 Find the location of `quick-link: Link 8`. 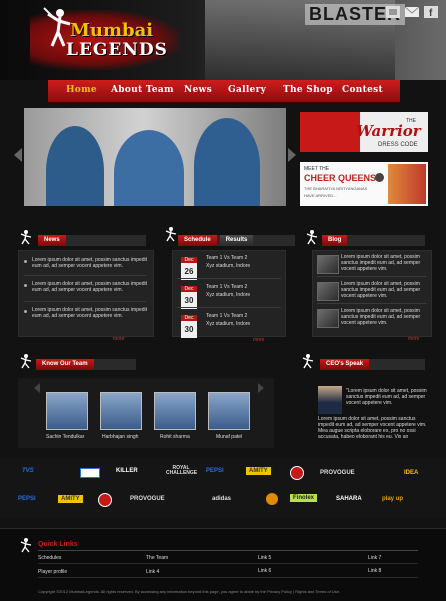

quick-link: Link 8 is located at coordinates (374, 571).